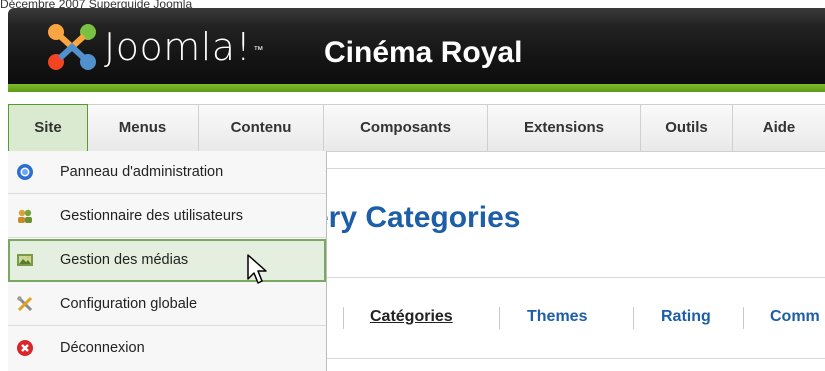 The width and height of the screenshot is (825, 371). What do you see at coordinates (575, 168) in the screenshot?
I see `content-divider-top` at bounding box center [575, 168].